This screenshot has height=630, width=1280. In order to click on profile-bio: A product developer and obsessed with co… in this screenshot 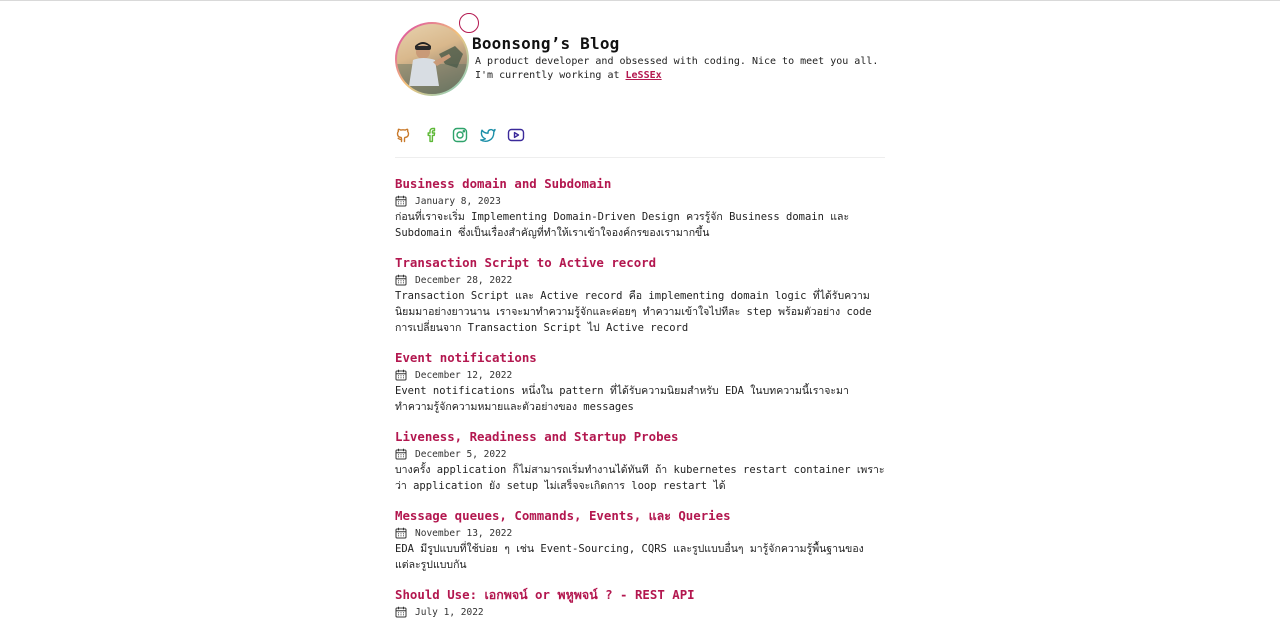, I will do `click(676, 69)`.